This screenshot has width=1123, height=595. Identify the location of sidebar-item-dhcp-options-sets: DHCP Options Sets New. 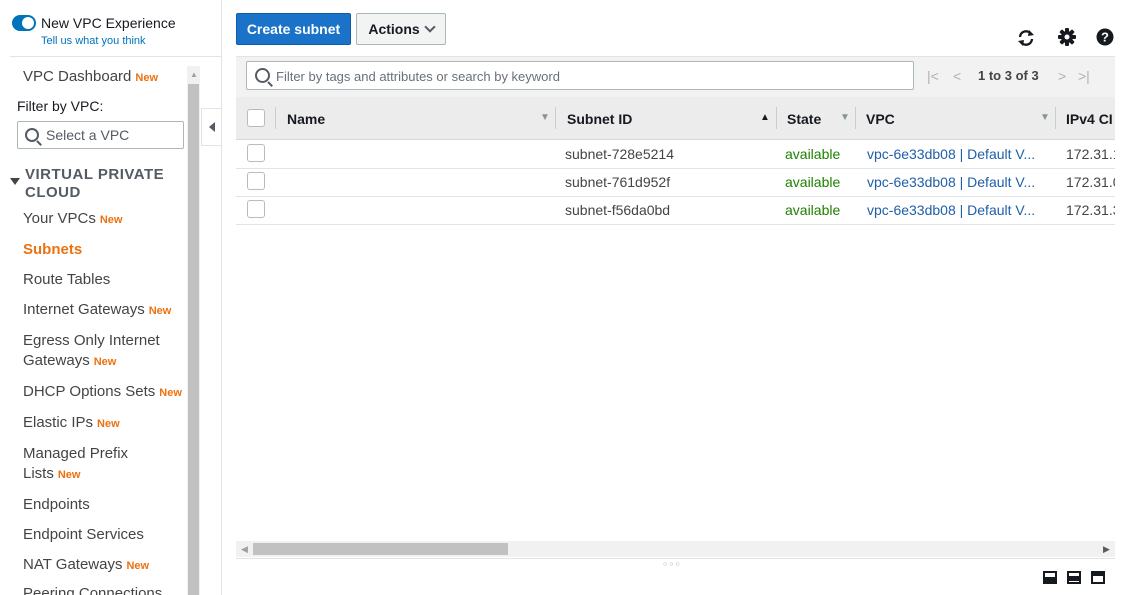
(102, 392).